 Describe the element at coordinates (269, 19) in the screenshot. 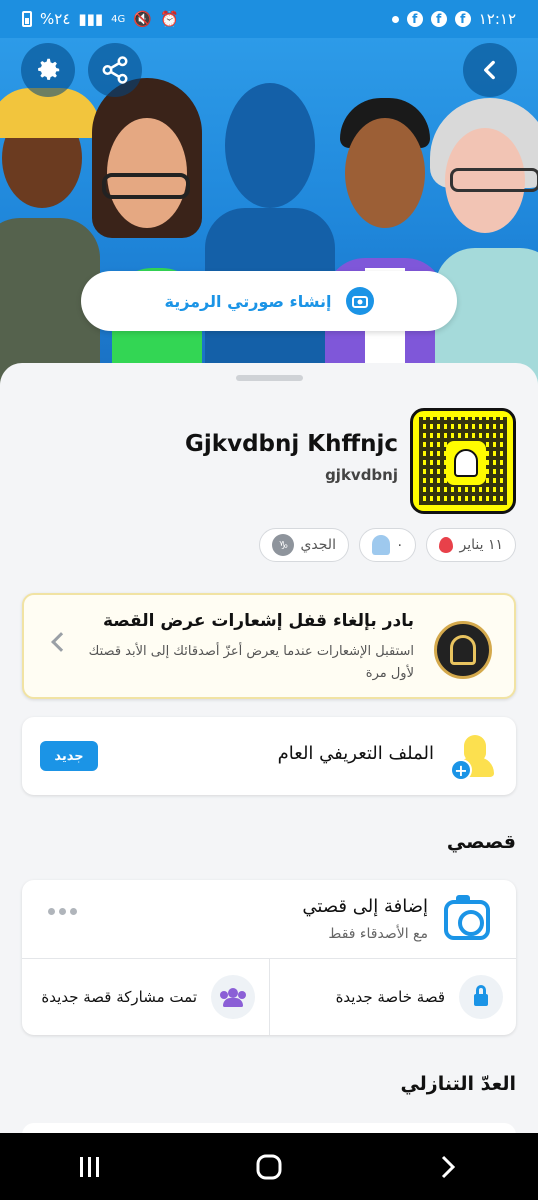

I see `status-bar: %٢٤ ▮▮▮ 4G 🔇 ⏰ f f f ١٢:١٢` at that location.